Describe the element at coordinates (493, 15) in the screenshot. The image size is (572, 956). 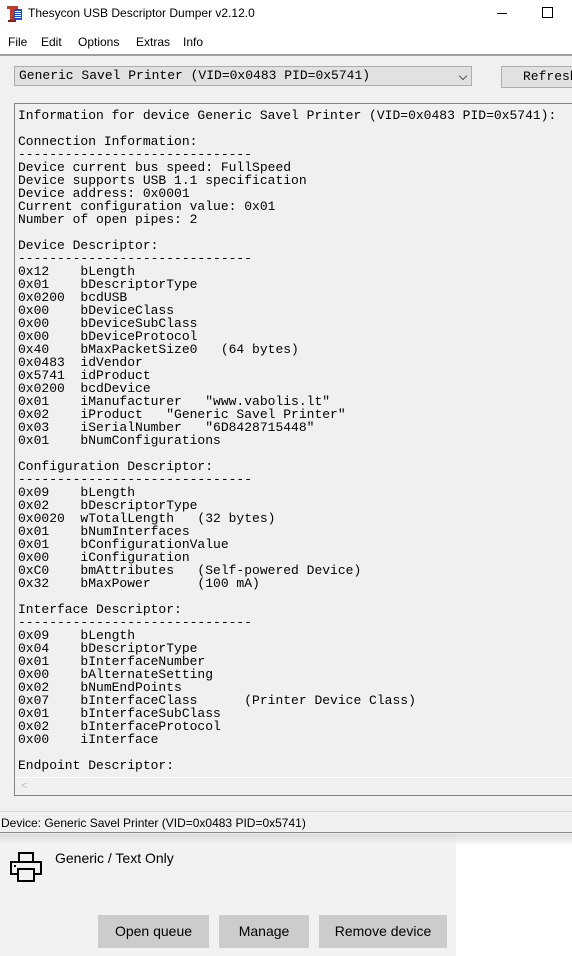
I see `minimize-button` at that location.